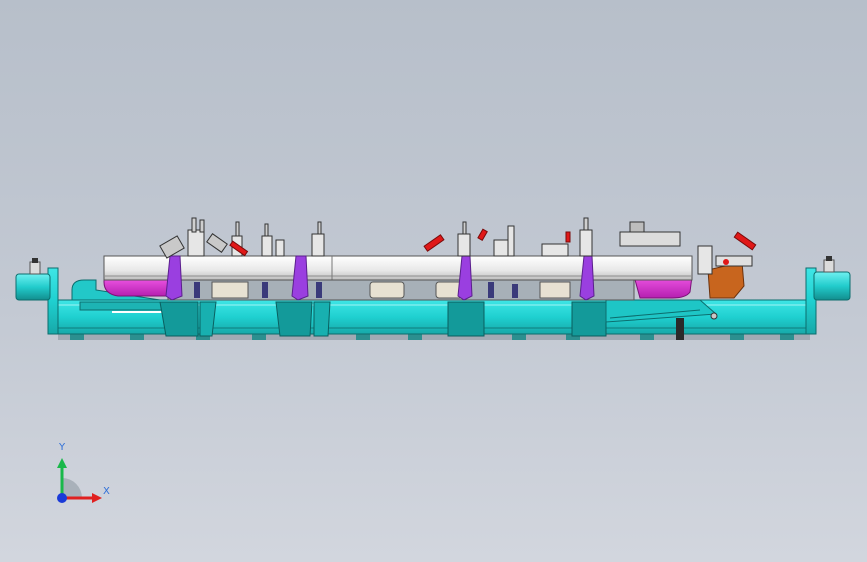 The image size is (867, 562). Describe the element at coordinates (832, 286) in the screenshot. I see `right-locator-cylinder` at that location.